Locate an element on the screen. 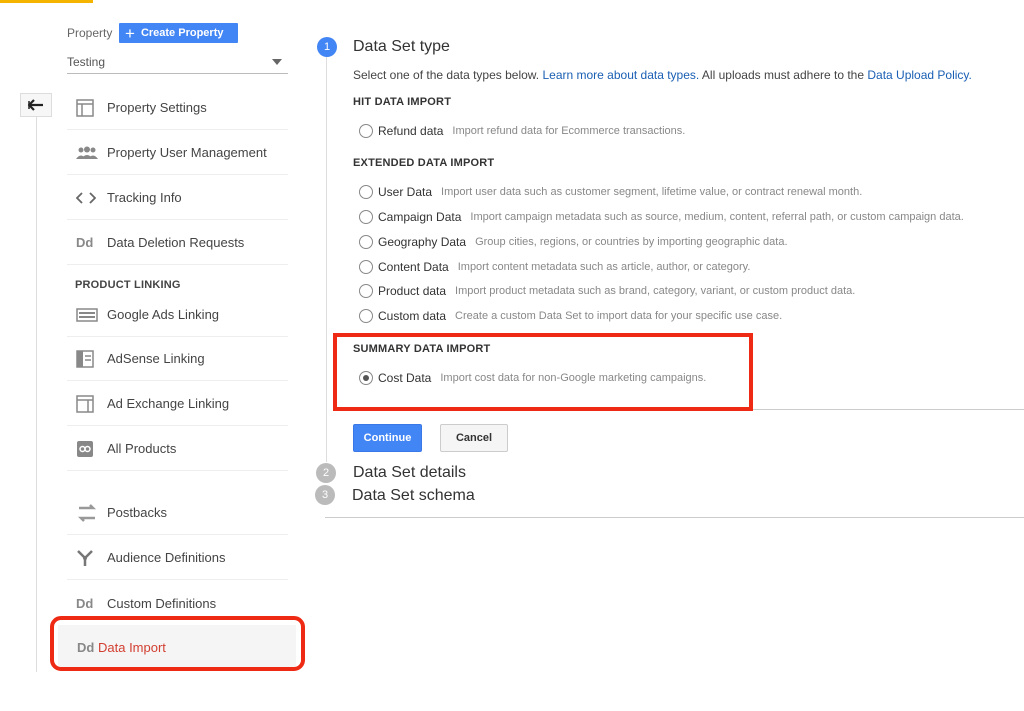 This screenshot has width=1024, height=711. property-dropdown-value: Testing is located at coordinates (86, 61).